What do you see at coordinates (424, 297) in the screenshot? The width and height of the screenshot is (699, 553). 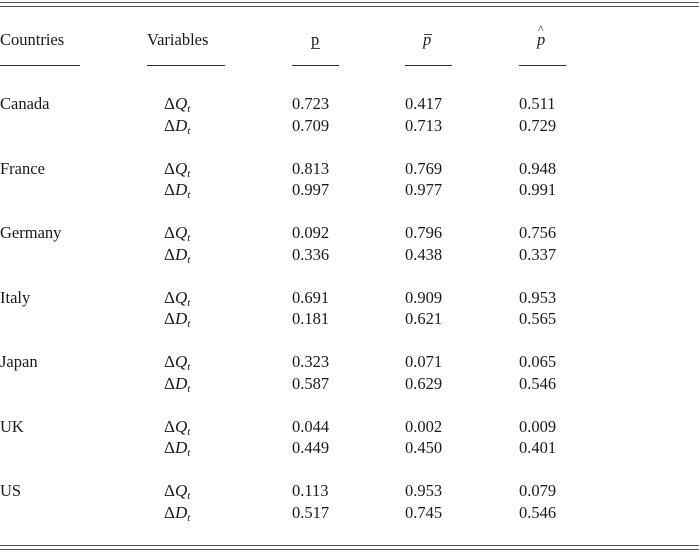 I see `value-p-bar: 0.909` at bounding box center [424, 297].